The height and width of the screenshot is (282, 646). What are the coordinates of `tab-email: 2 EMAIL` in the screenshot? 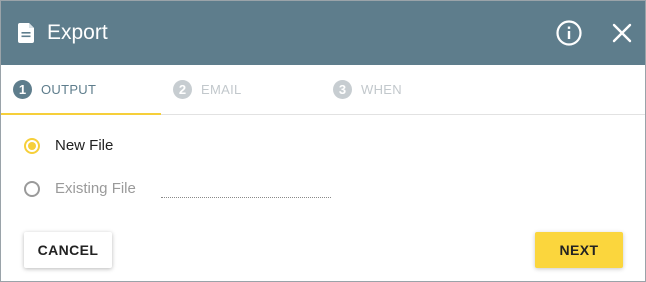 It's located at (241, 89).